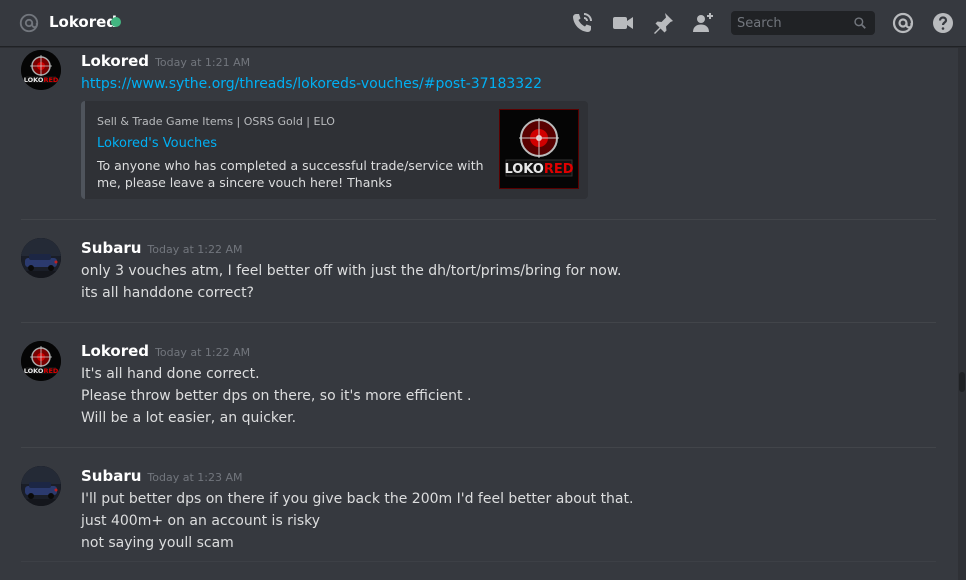 This screenshot has width=966, height=580. I want to click on message-line: its all handdone correct?, so click(167, 293).